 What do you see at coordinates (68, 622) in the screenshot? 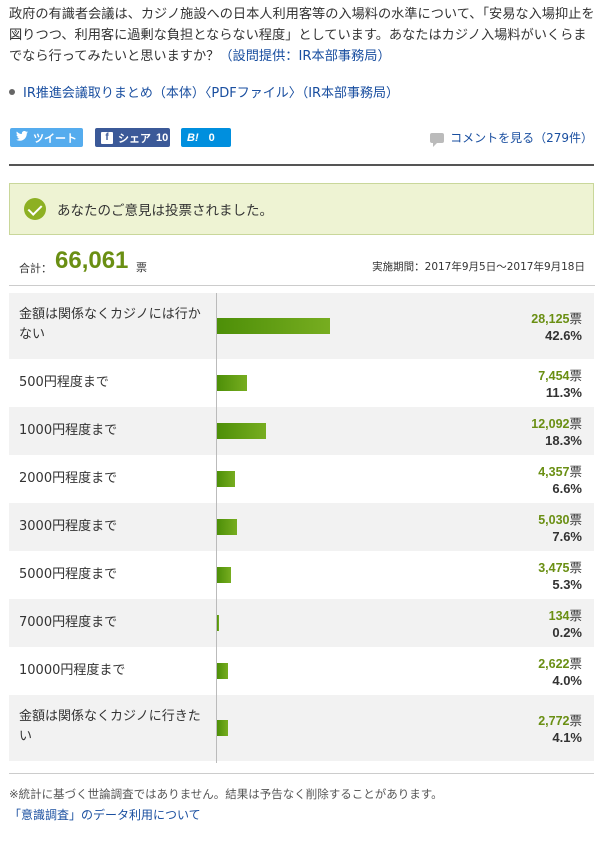
I see `option-label: 7000円程度まで` at bounding box center [68, 622].